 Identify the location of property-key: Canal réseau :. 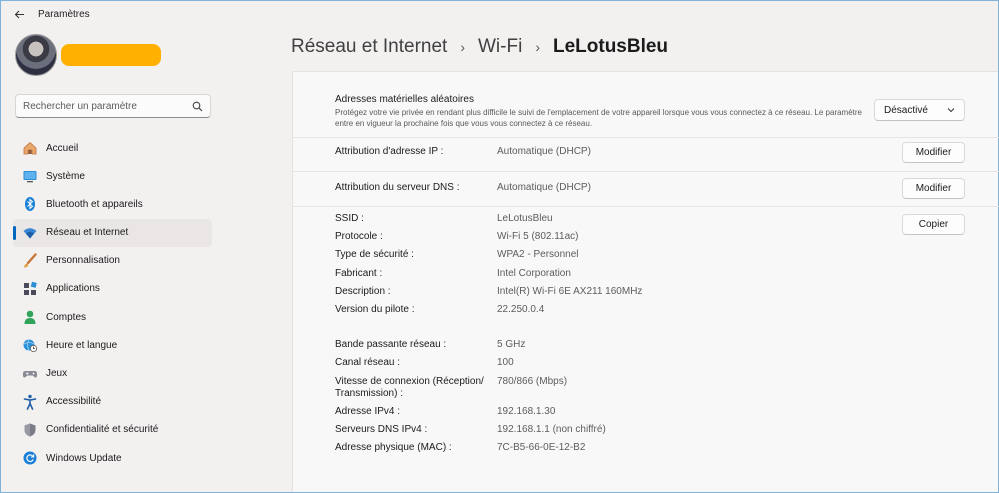
(368, 363).